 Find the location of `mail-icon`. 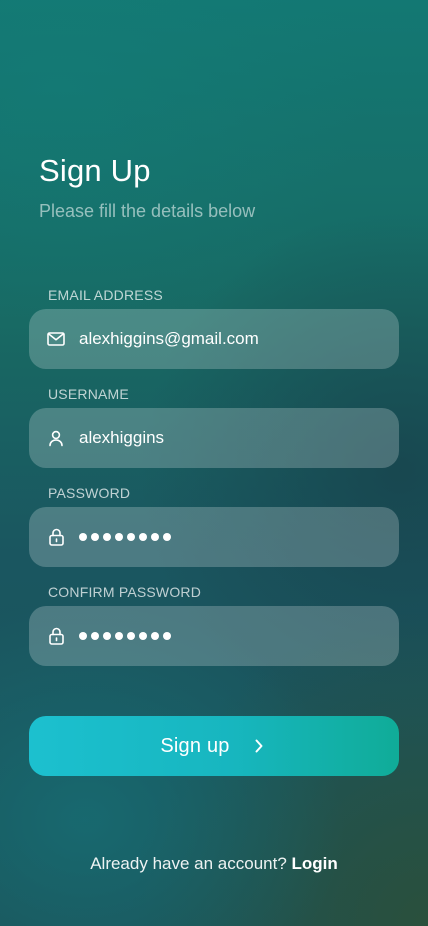

mail-icon is located at coordinates (56, 339).